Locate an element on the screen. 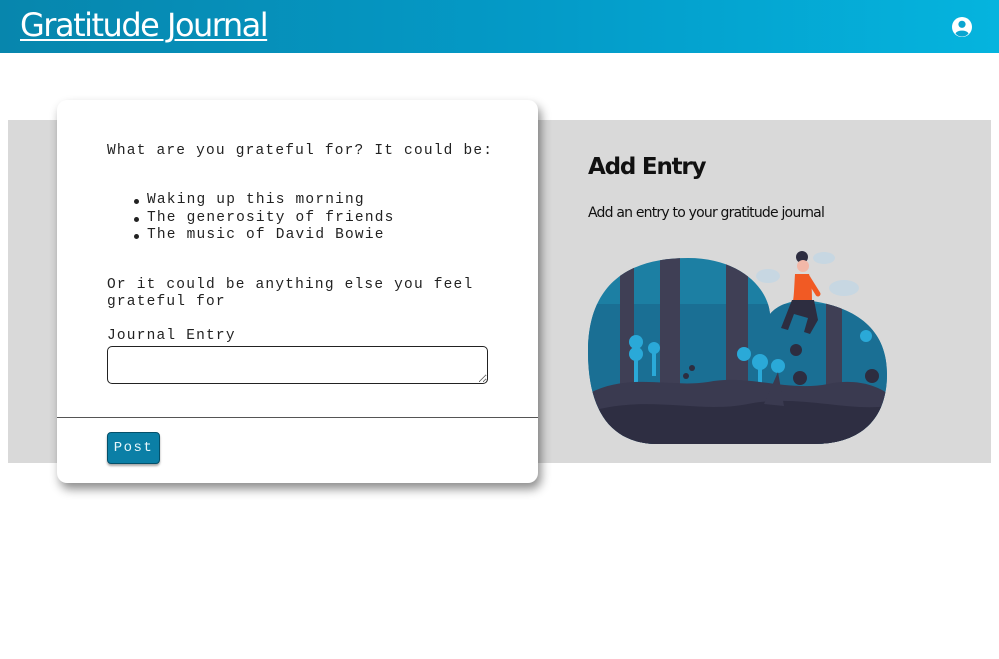  suggestion-item: The generosity of friends is located at coordinates (251, 219).